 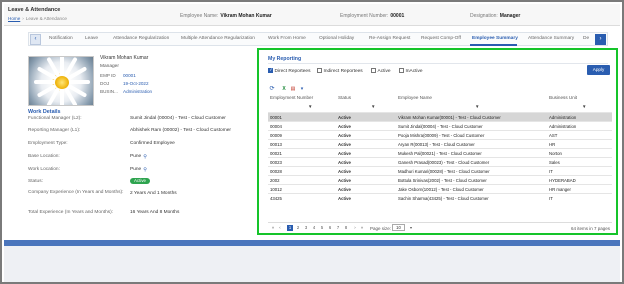 What do you see at coordinates (600, 39) in the screenshot?
I see `tab-scroll-right-button: ›` at bounding box center [600, 39].